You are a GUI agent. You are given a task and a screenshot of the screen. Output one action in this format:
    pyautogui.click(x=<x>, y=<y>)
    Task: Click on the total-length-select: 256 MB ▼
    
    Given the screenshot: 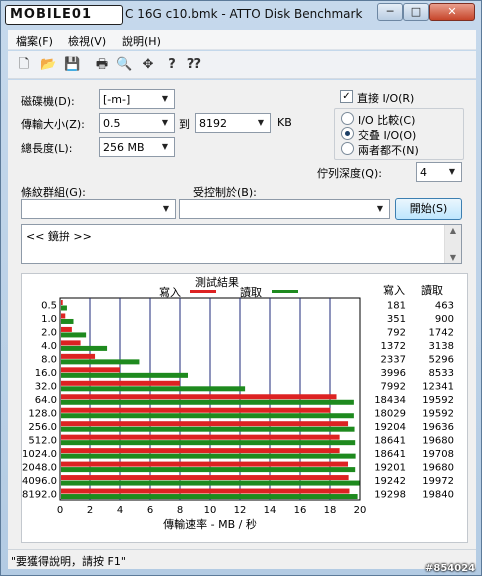 What is the action you would take?
    pyautogui.click(x=137, y=147)
    